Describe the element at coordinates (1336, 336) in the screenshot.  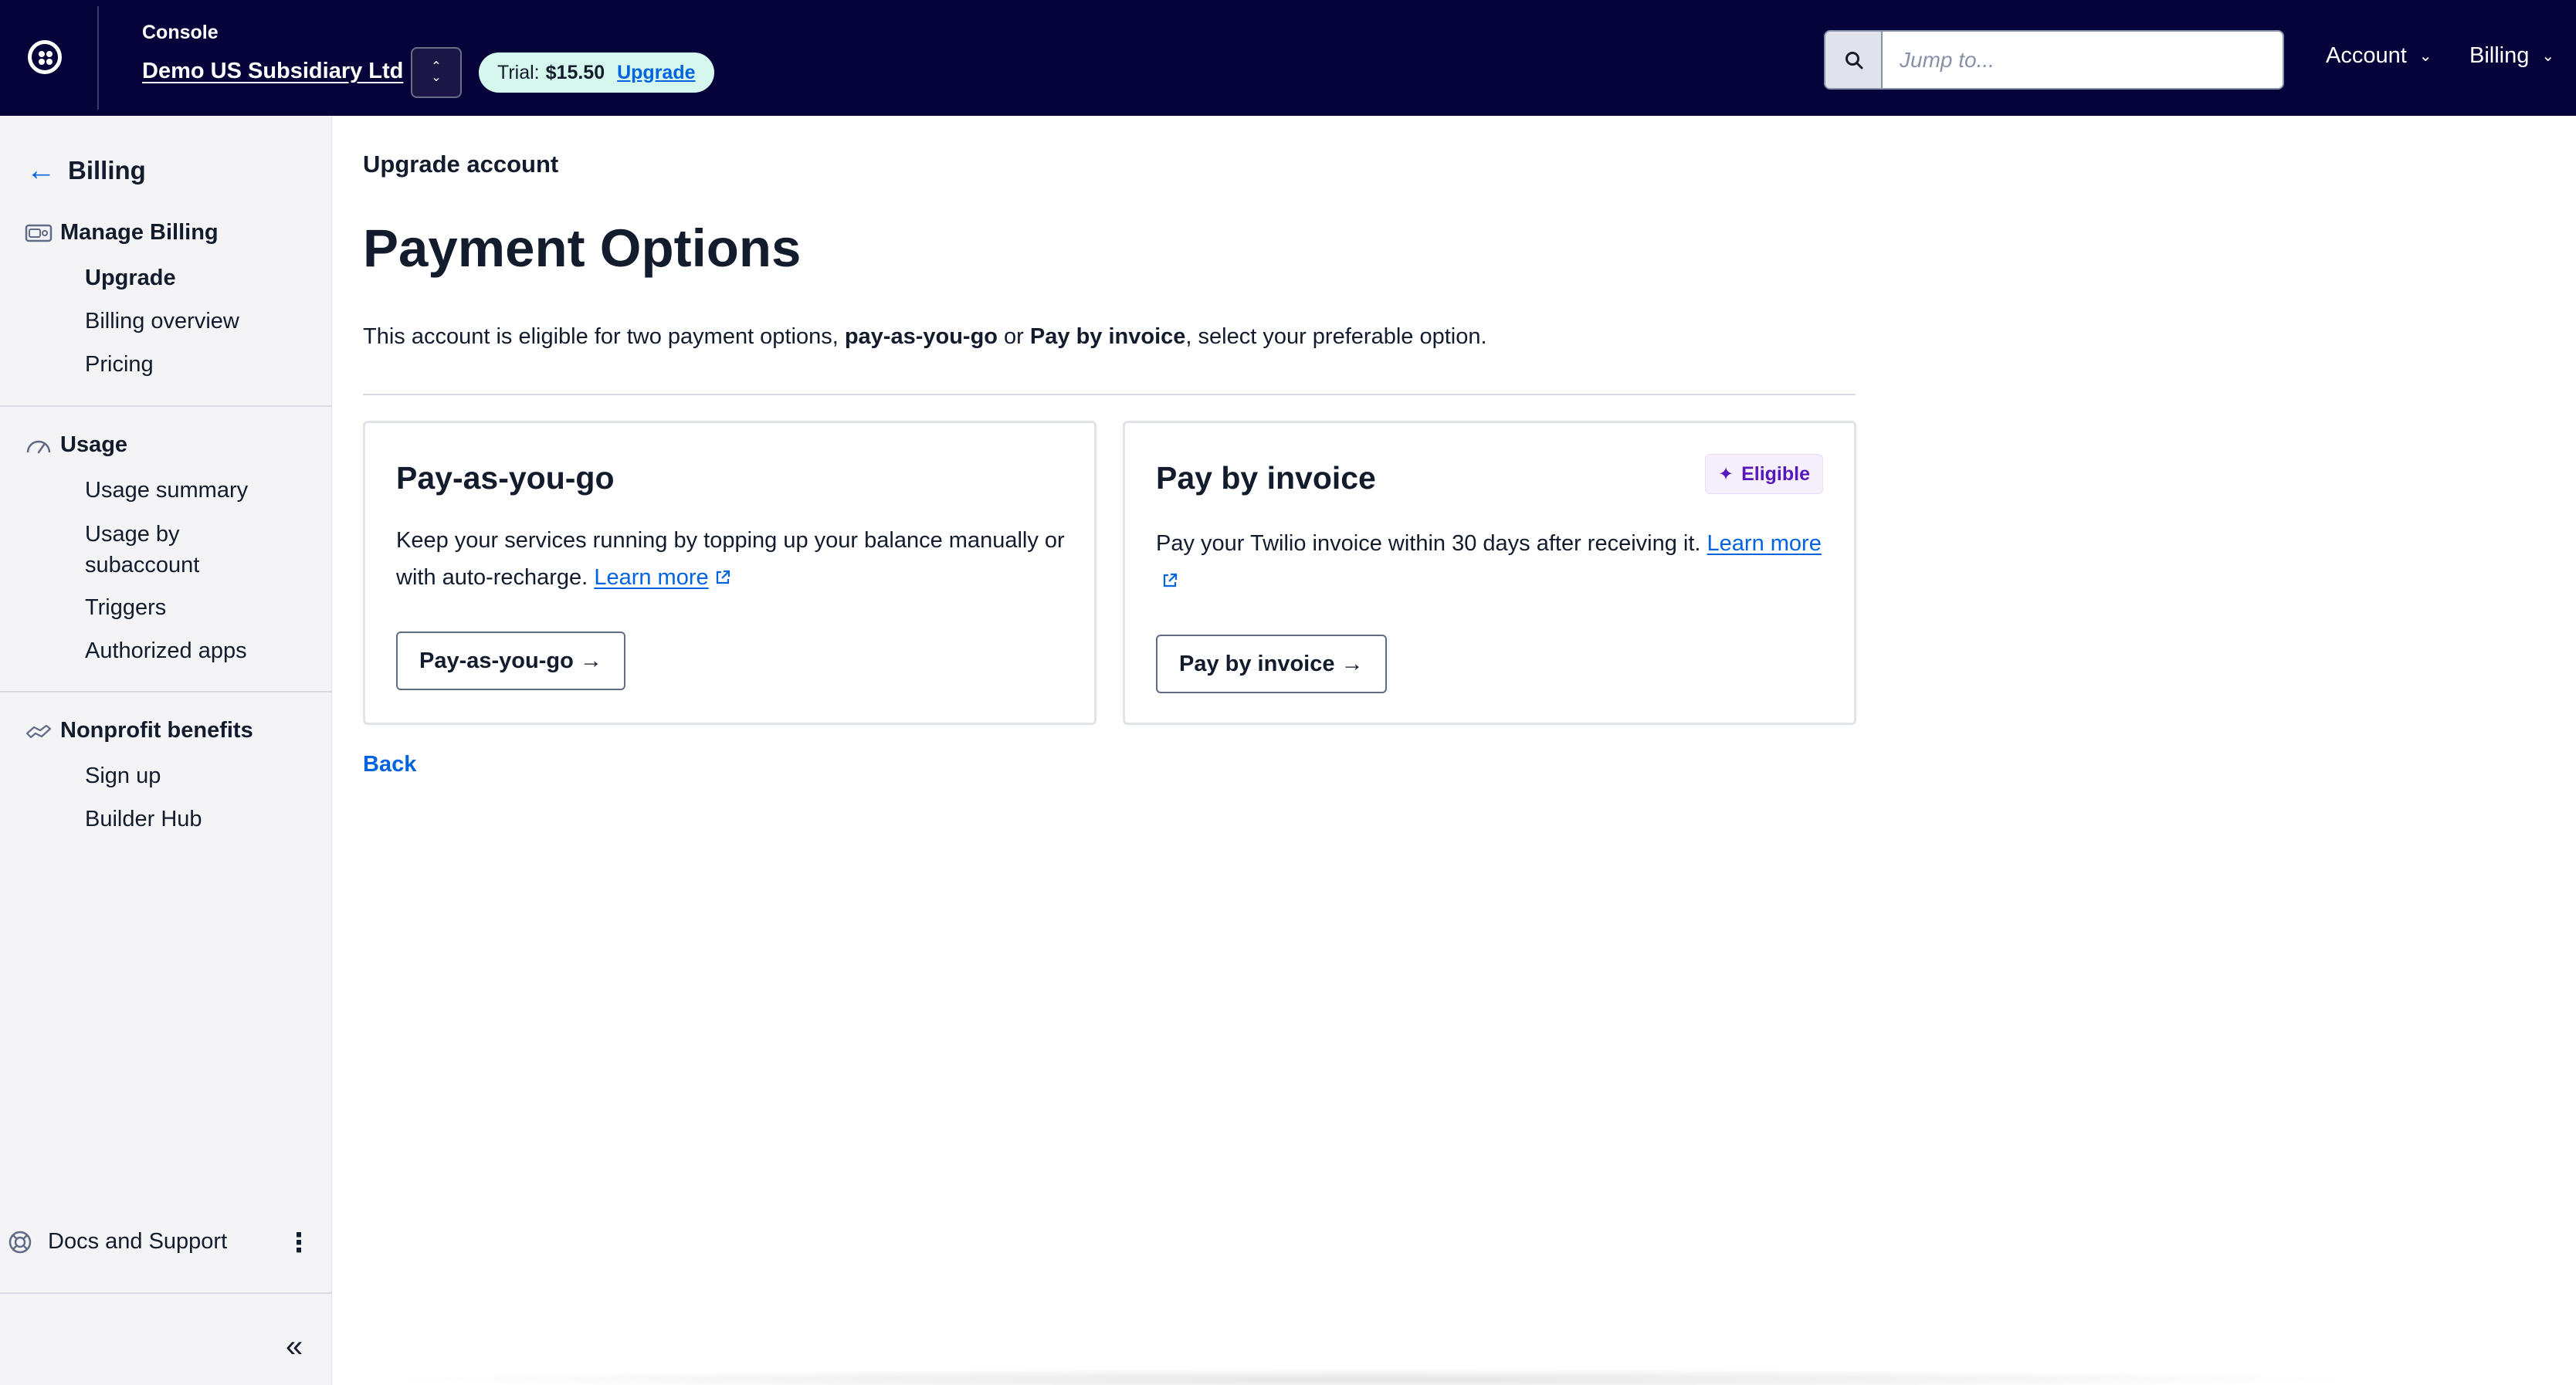
I see `intro-part: , select your preferable option.` at that location.